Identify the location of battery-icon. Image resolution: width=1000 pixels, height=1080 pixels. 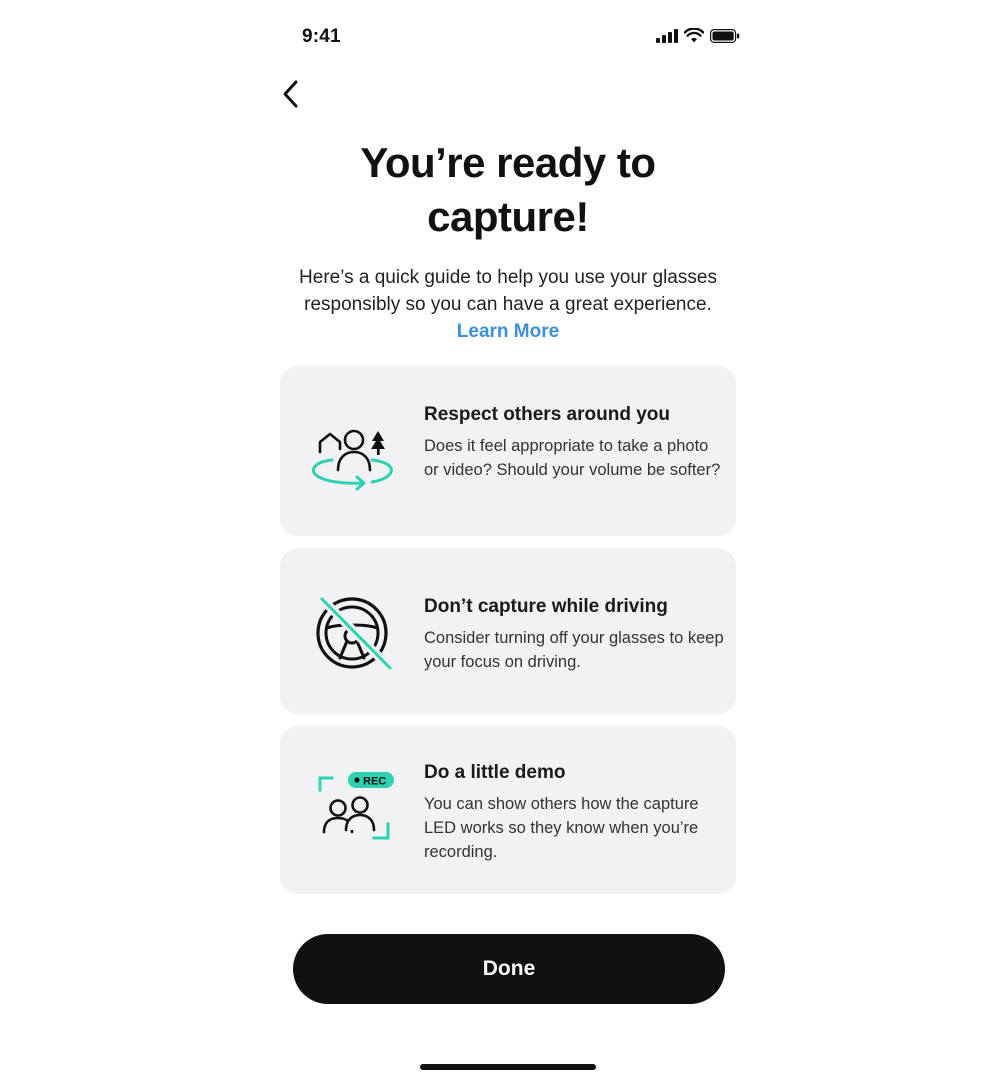
(725, 35).